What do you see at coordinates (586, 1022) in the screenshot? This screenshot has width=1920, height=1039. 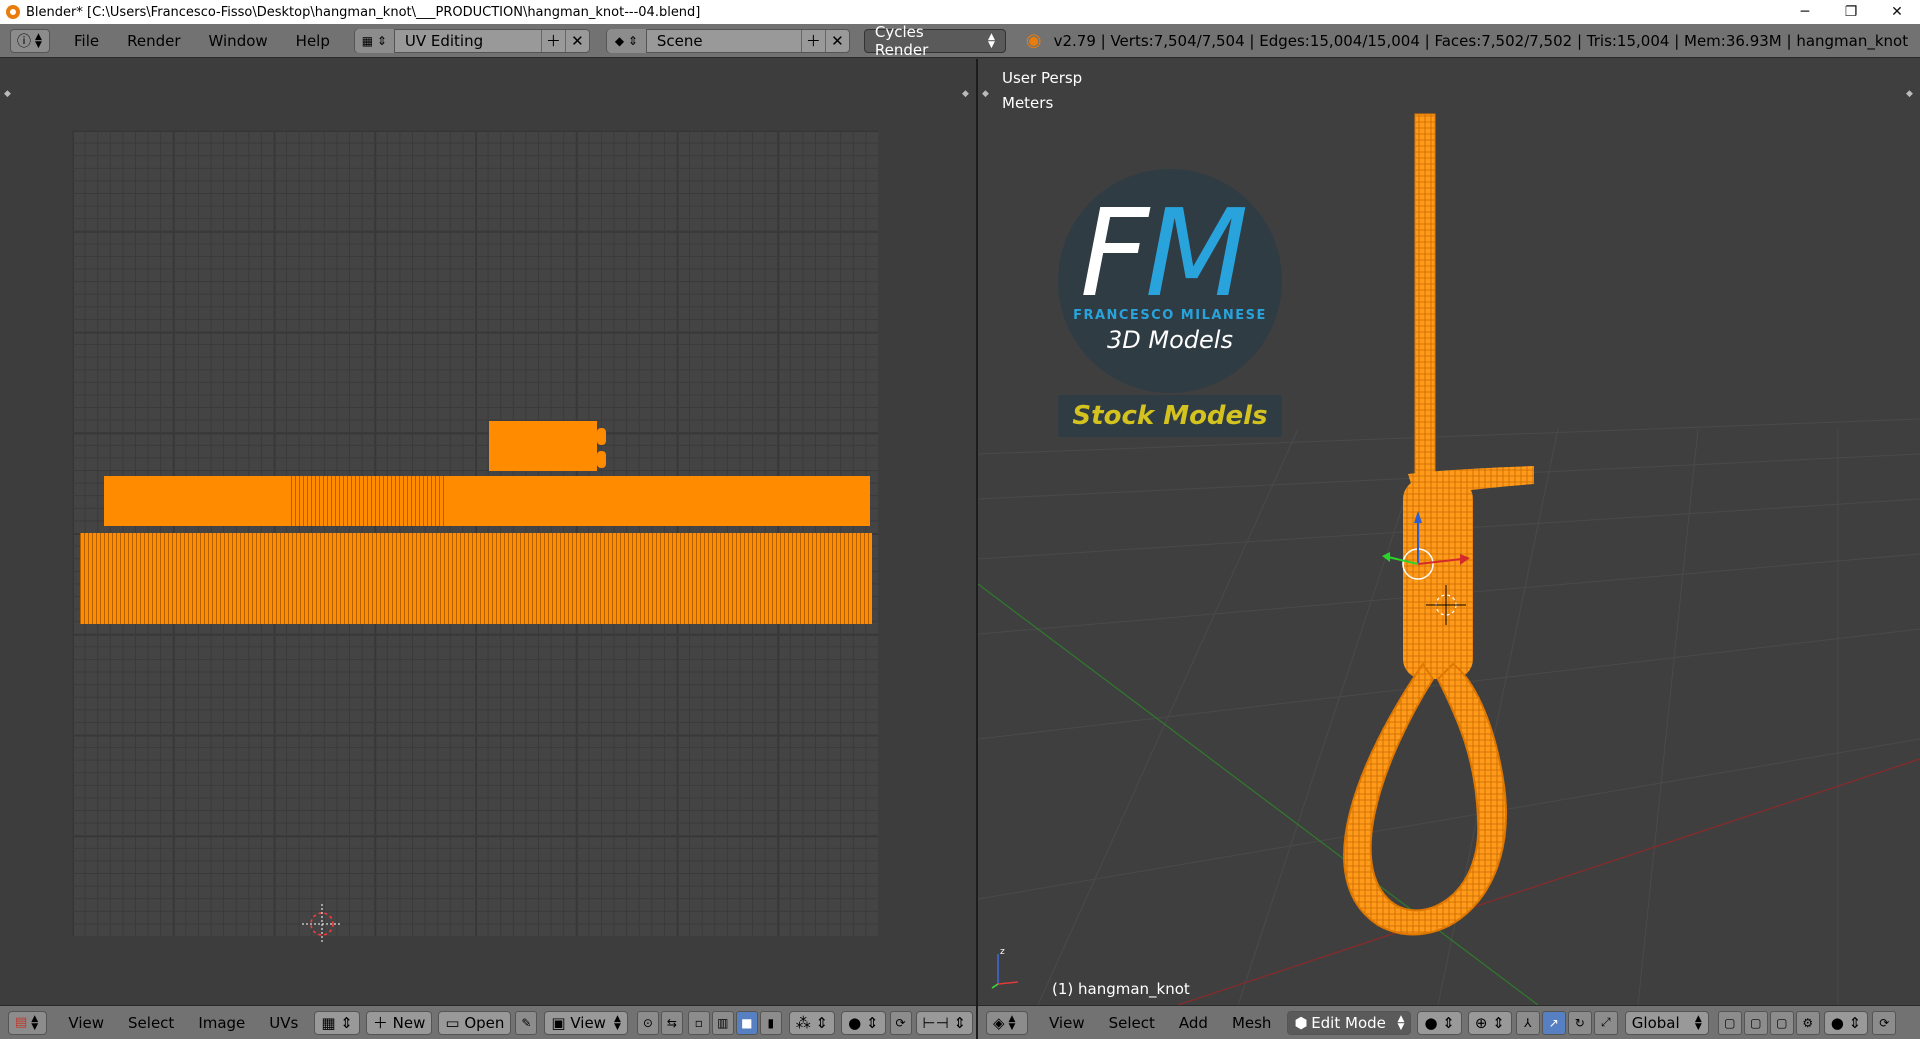 I see `view-mode-dropdown: ▣ View ▲ ▼` at bounding box center [586, 1022].